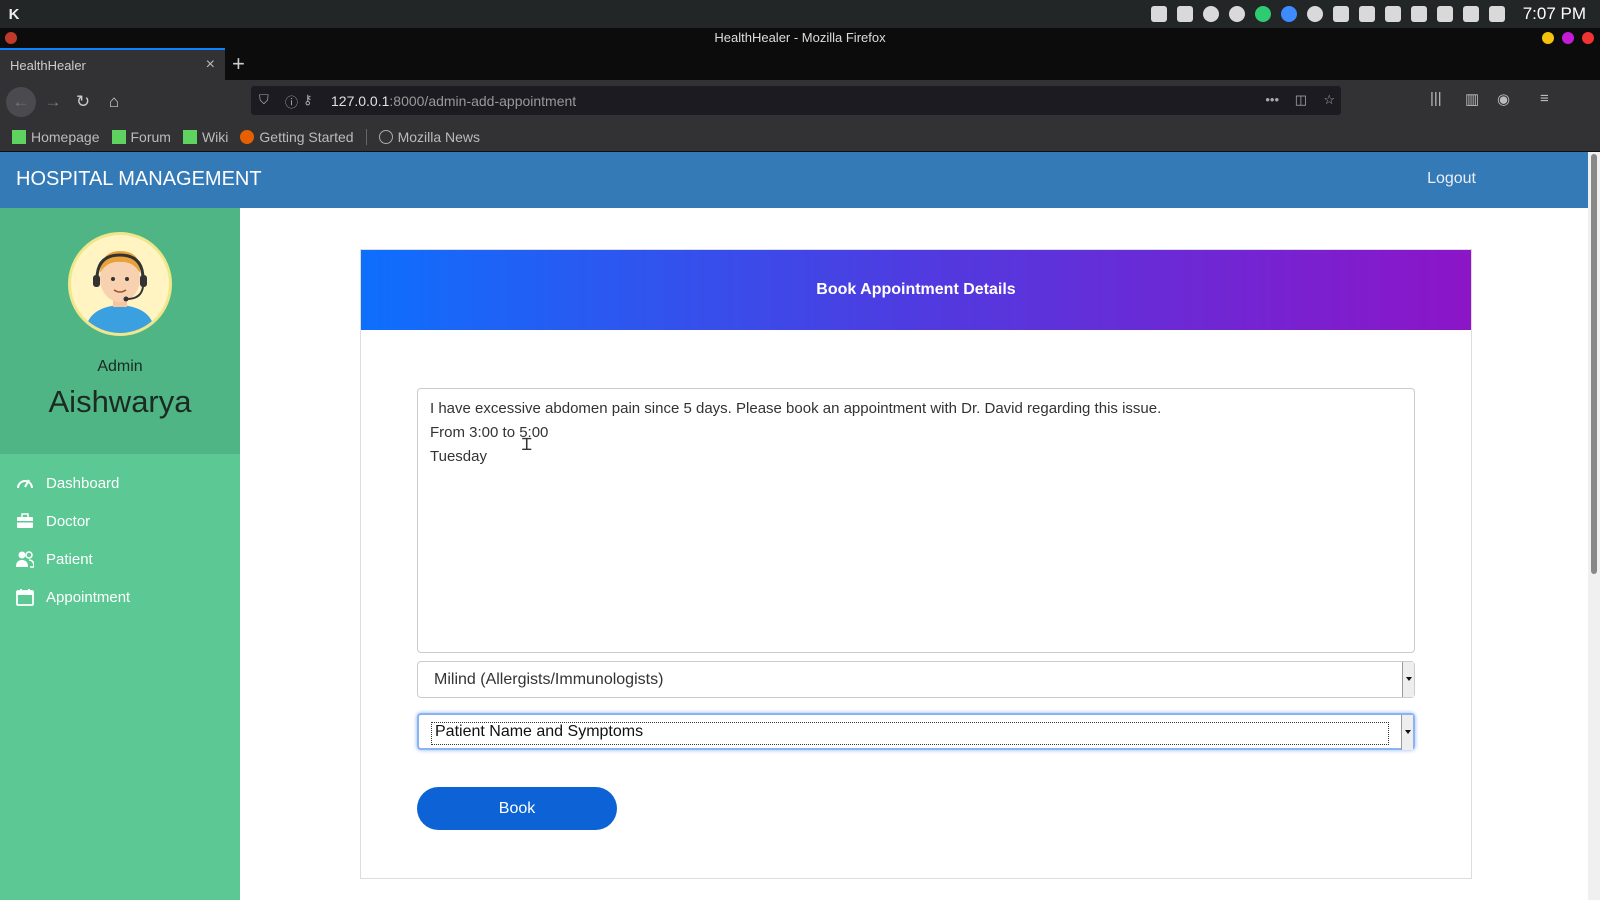 The image size is (1600, 900). I want to click on wifi-icon, so click(1470, 14).